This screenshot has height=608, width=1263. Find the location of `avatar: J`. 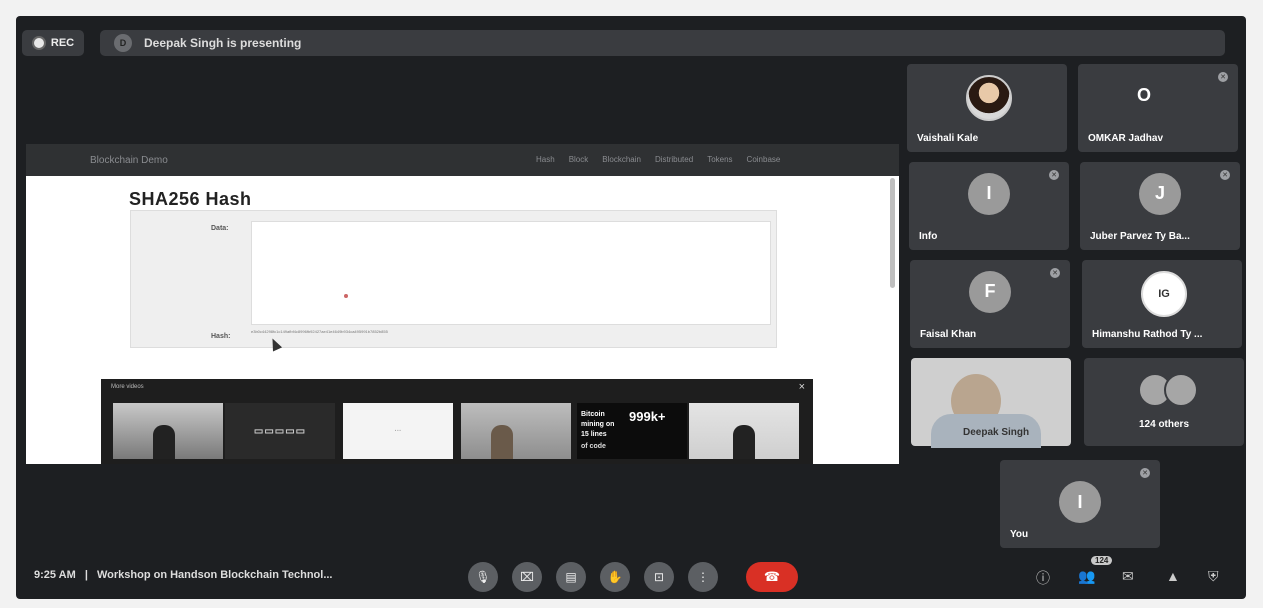

avatar: J is located at coordinates (1160, 193).